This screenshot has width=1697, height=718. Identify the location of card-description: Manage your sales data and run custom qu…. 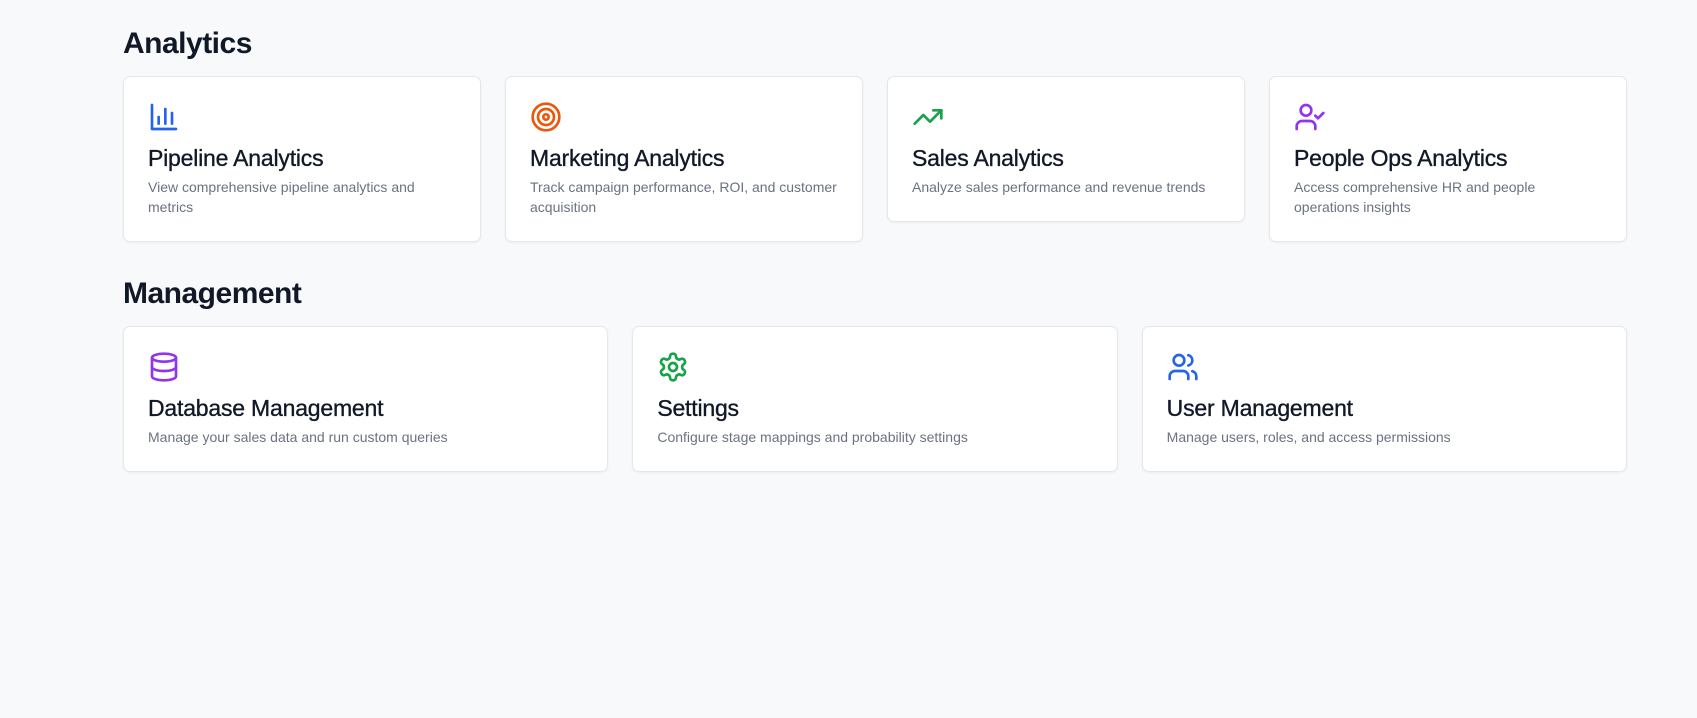
(298, 437).